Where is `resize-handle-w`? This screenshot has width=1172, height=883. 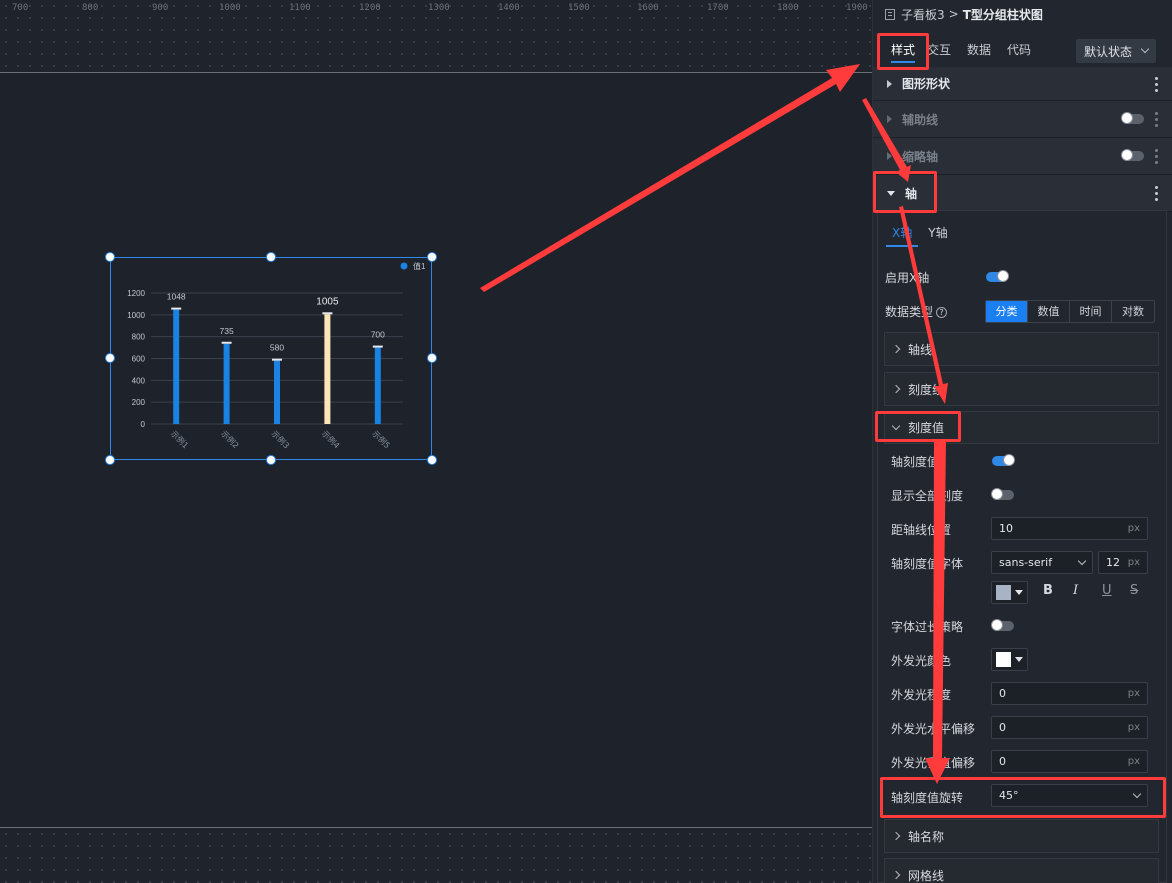 resize-handle-w is located at coordinates (110, 358).